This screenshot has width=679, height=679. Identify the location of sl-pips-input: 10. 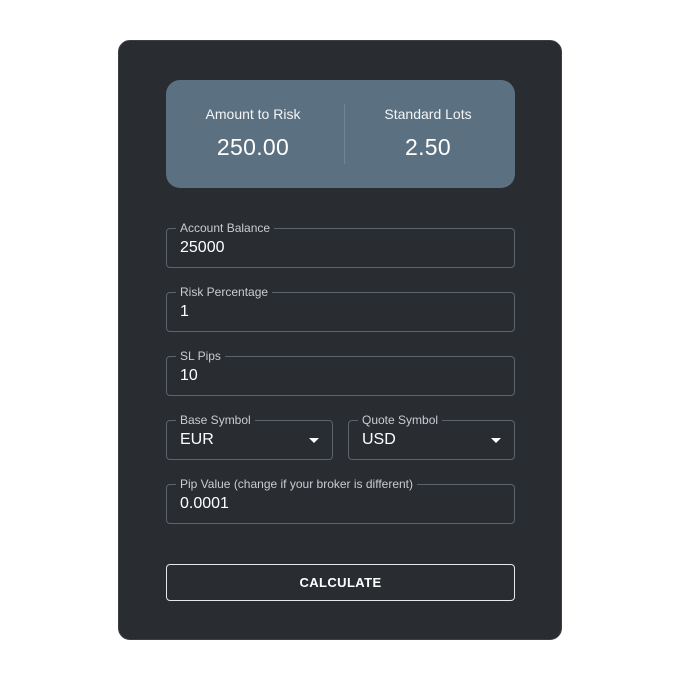
(189, 376).